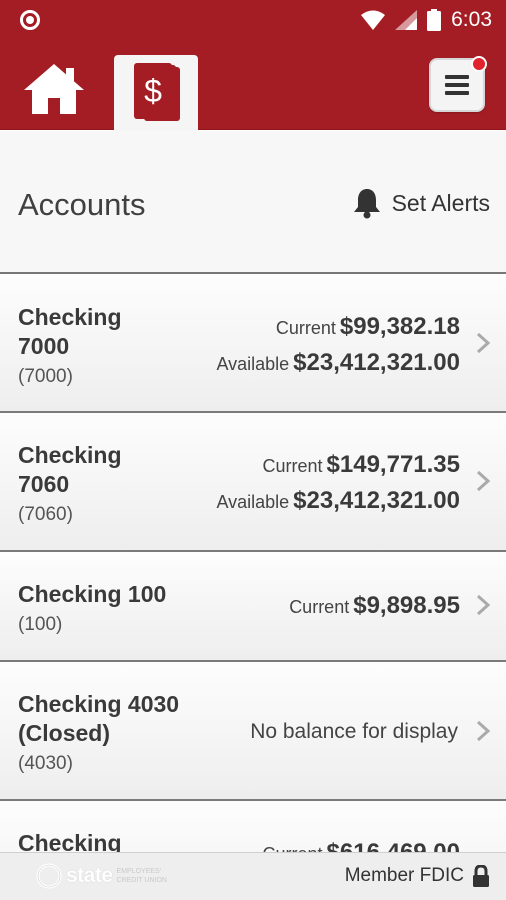  What do you see at coordinates (45, 763) in the screenshot?
I see `account-number: (4030)` at bounding box center [45, 763].